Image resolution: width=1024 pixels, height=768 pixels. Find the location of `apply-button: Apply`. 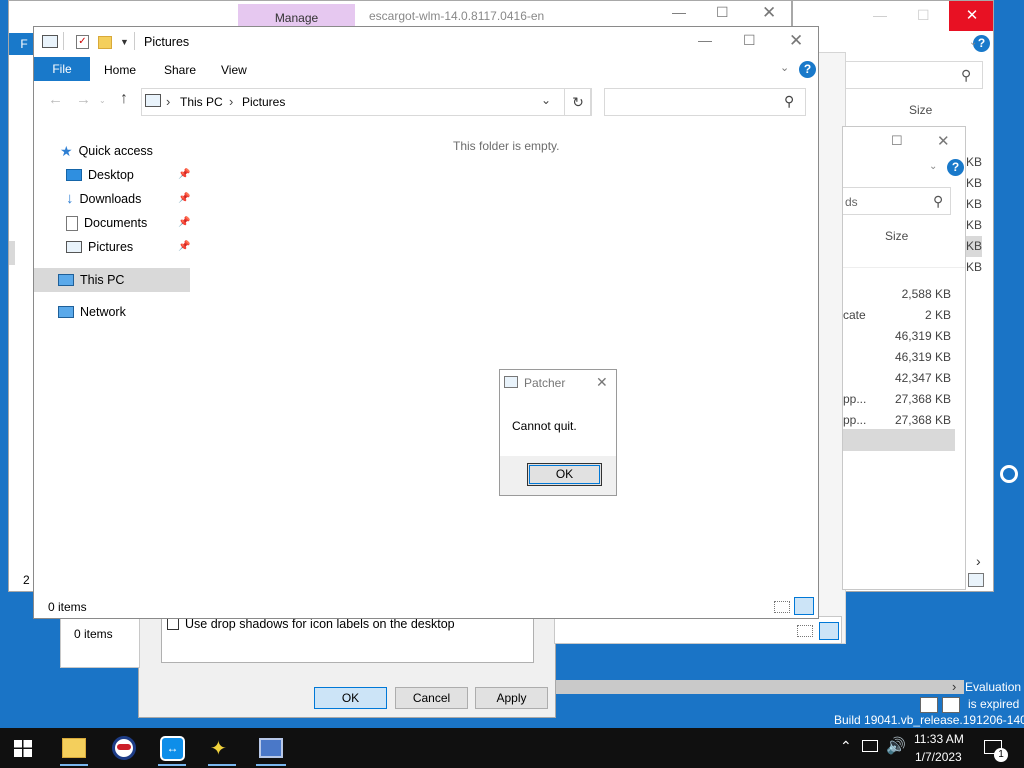

apply-button: Apply is located at coordinates (511, 698).